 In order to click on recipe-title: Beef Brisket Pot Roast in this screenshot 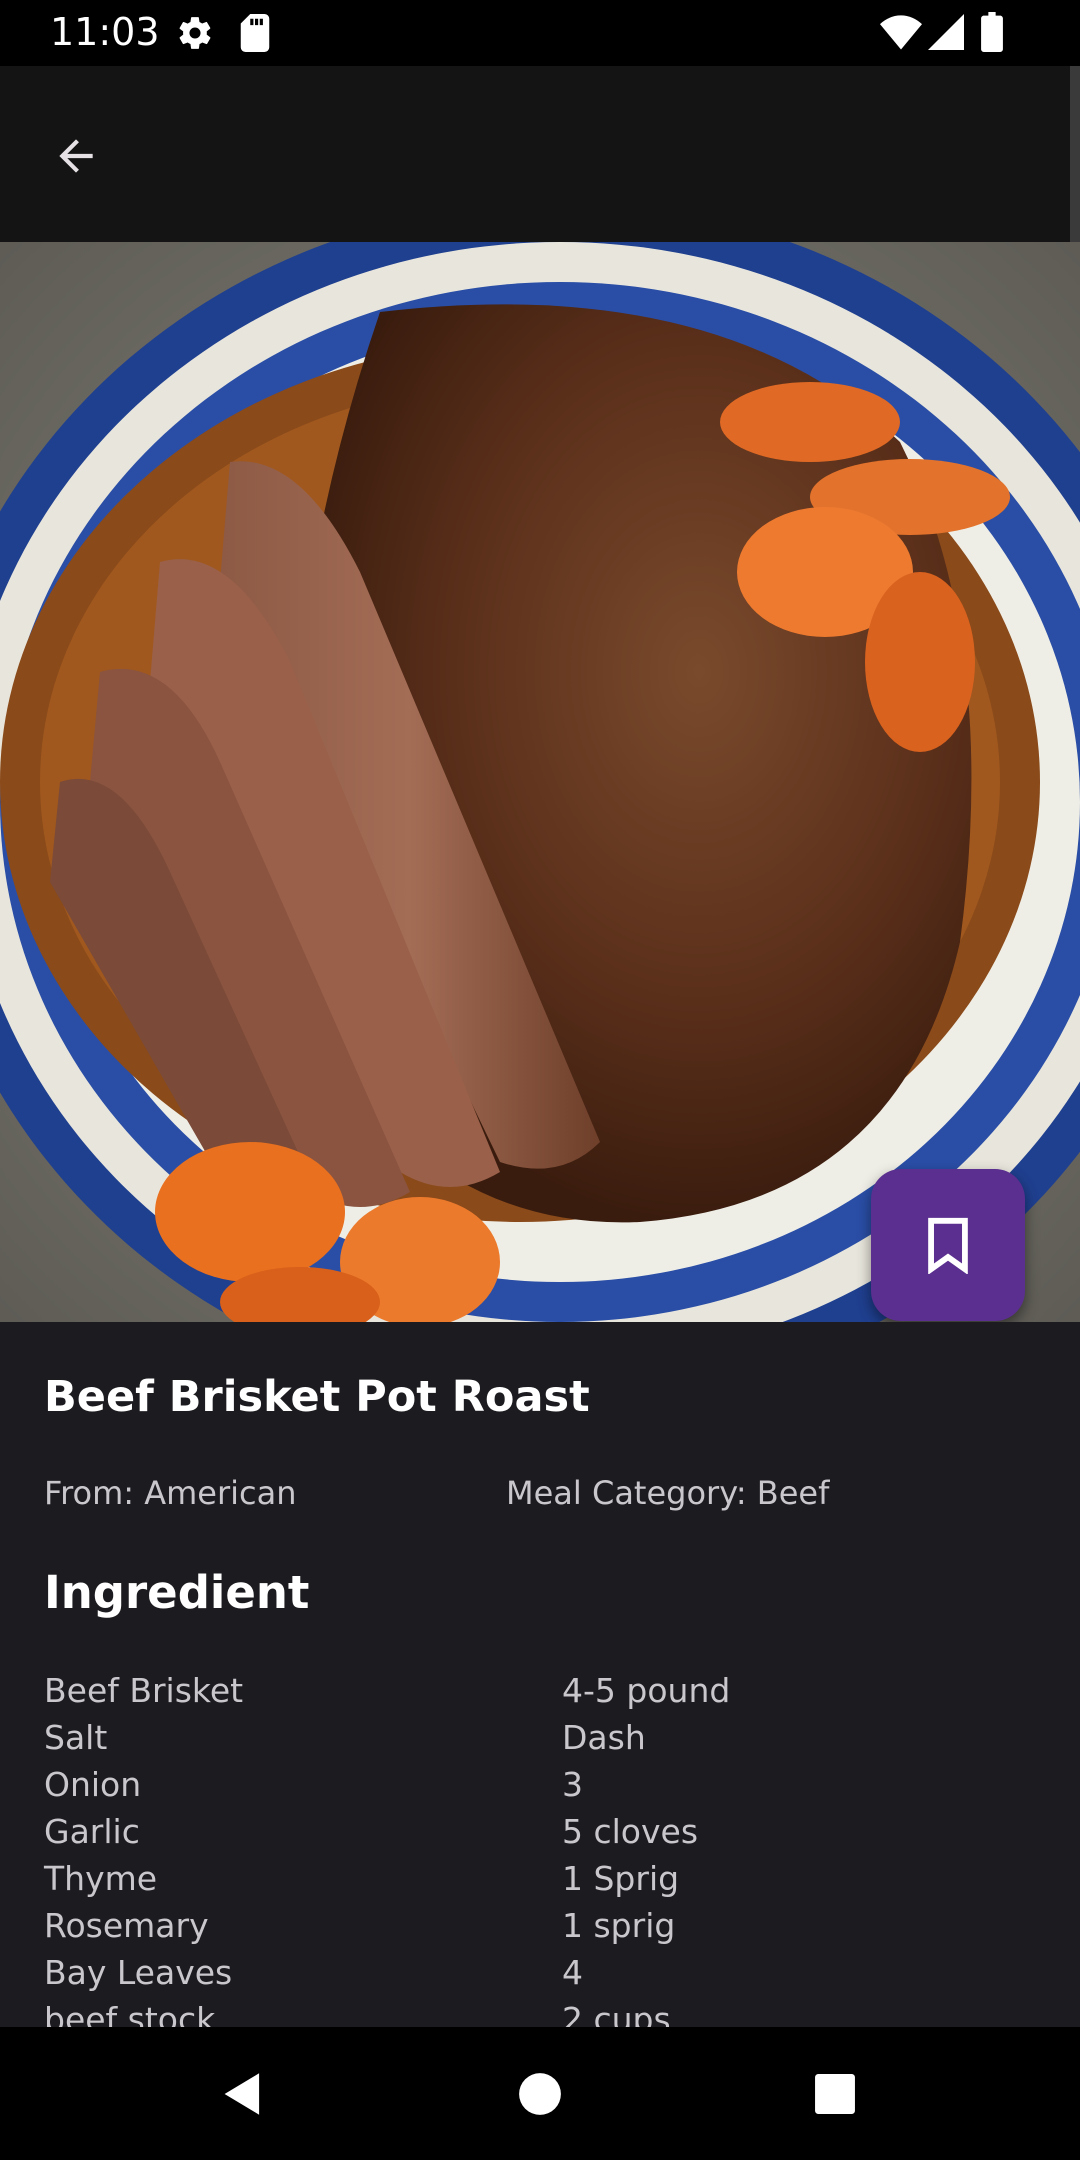, I will do `click(317, 1397)`.